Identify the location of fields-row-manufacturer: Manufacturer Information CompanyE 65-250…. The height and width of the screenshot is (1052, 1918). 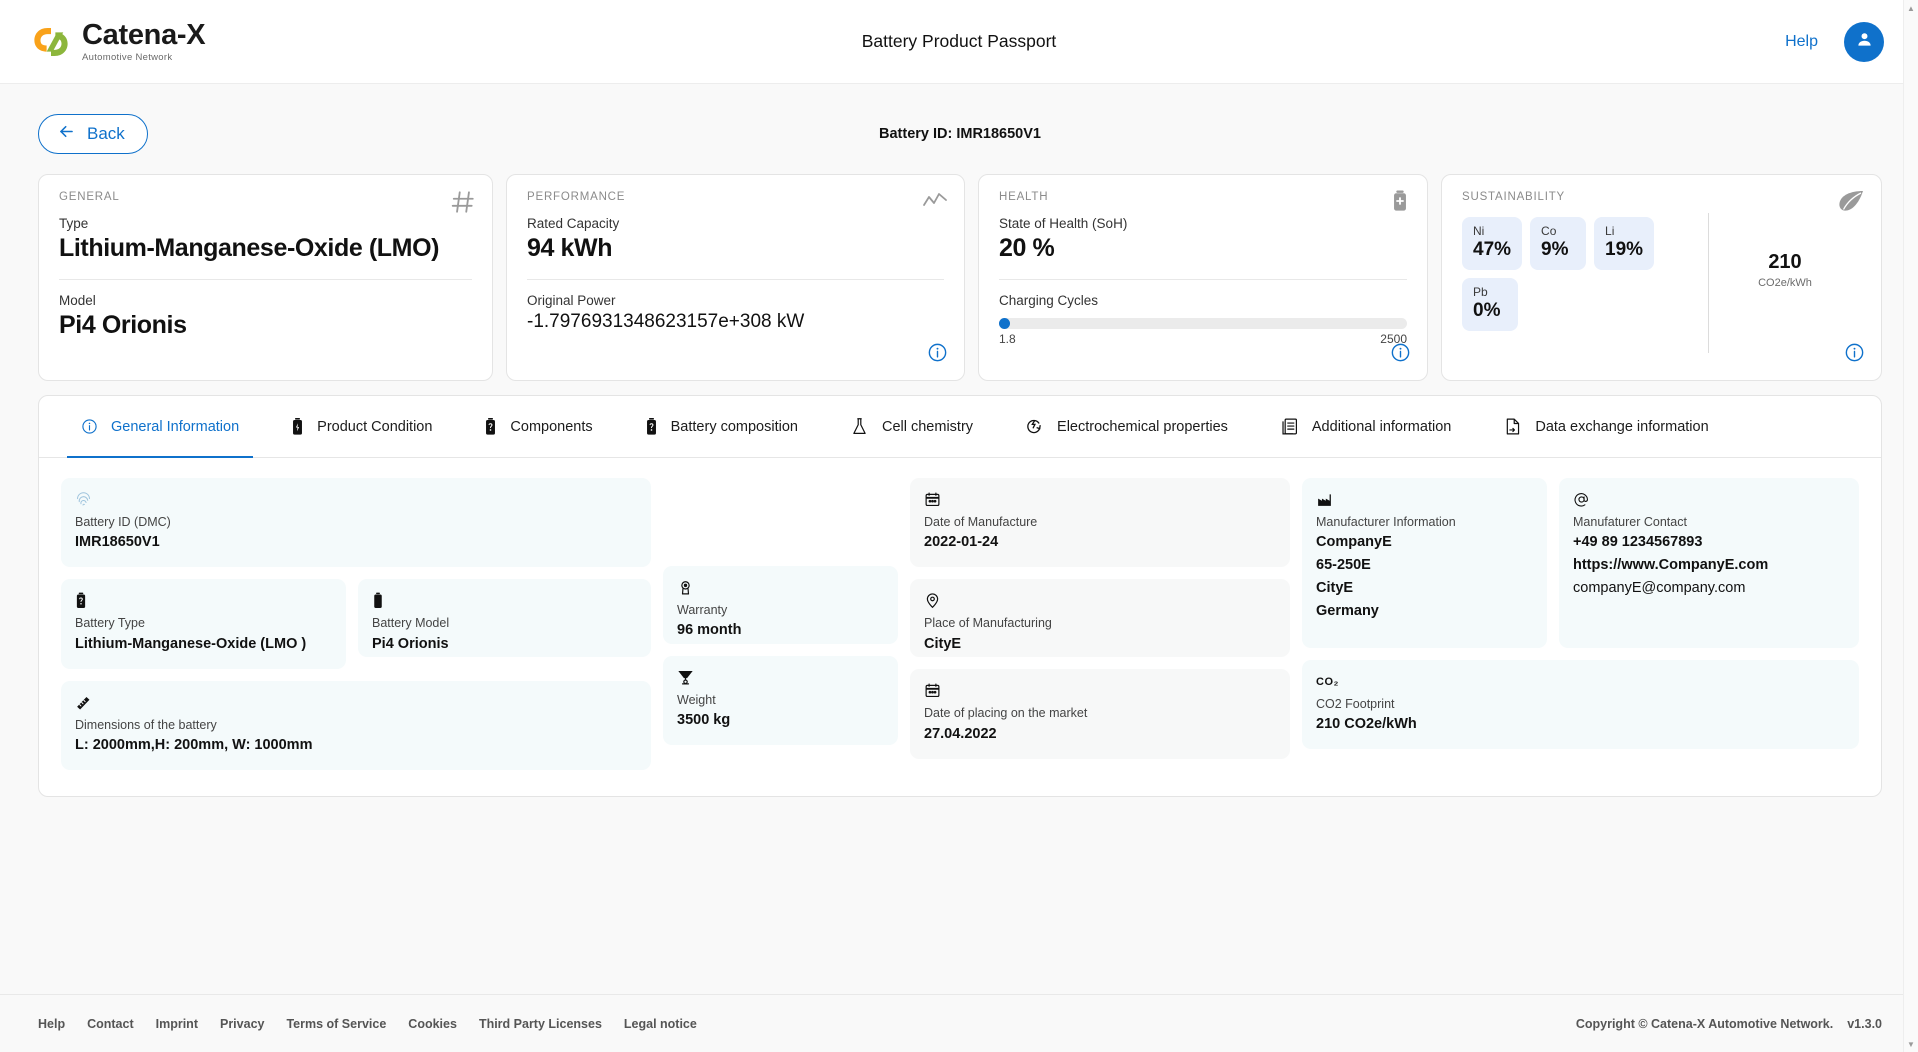
(1580, 563).